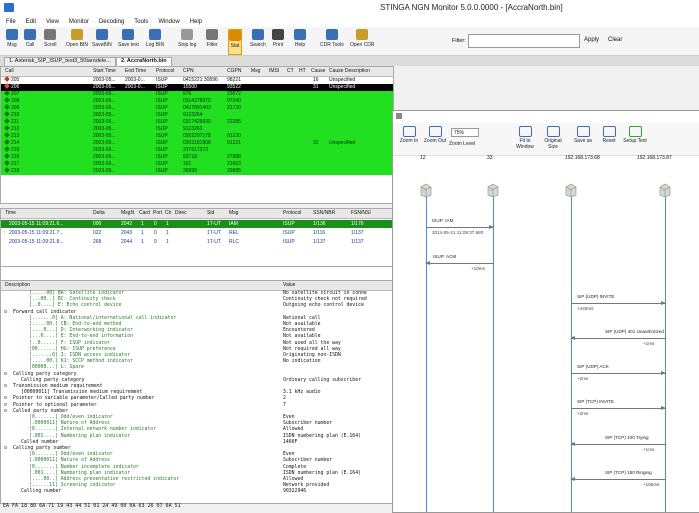 This screenshot has width=699, height=513. Describe the element at coordinates (168, 213) in the screenshot. I see `col-ch: Ch` at that location.